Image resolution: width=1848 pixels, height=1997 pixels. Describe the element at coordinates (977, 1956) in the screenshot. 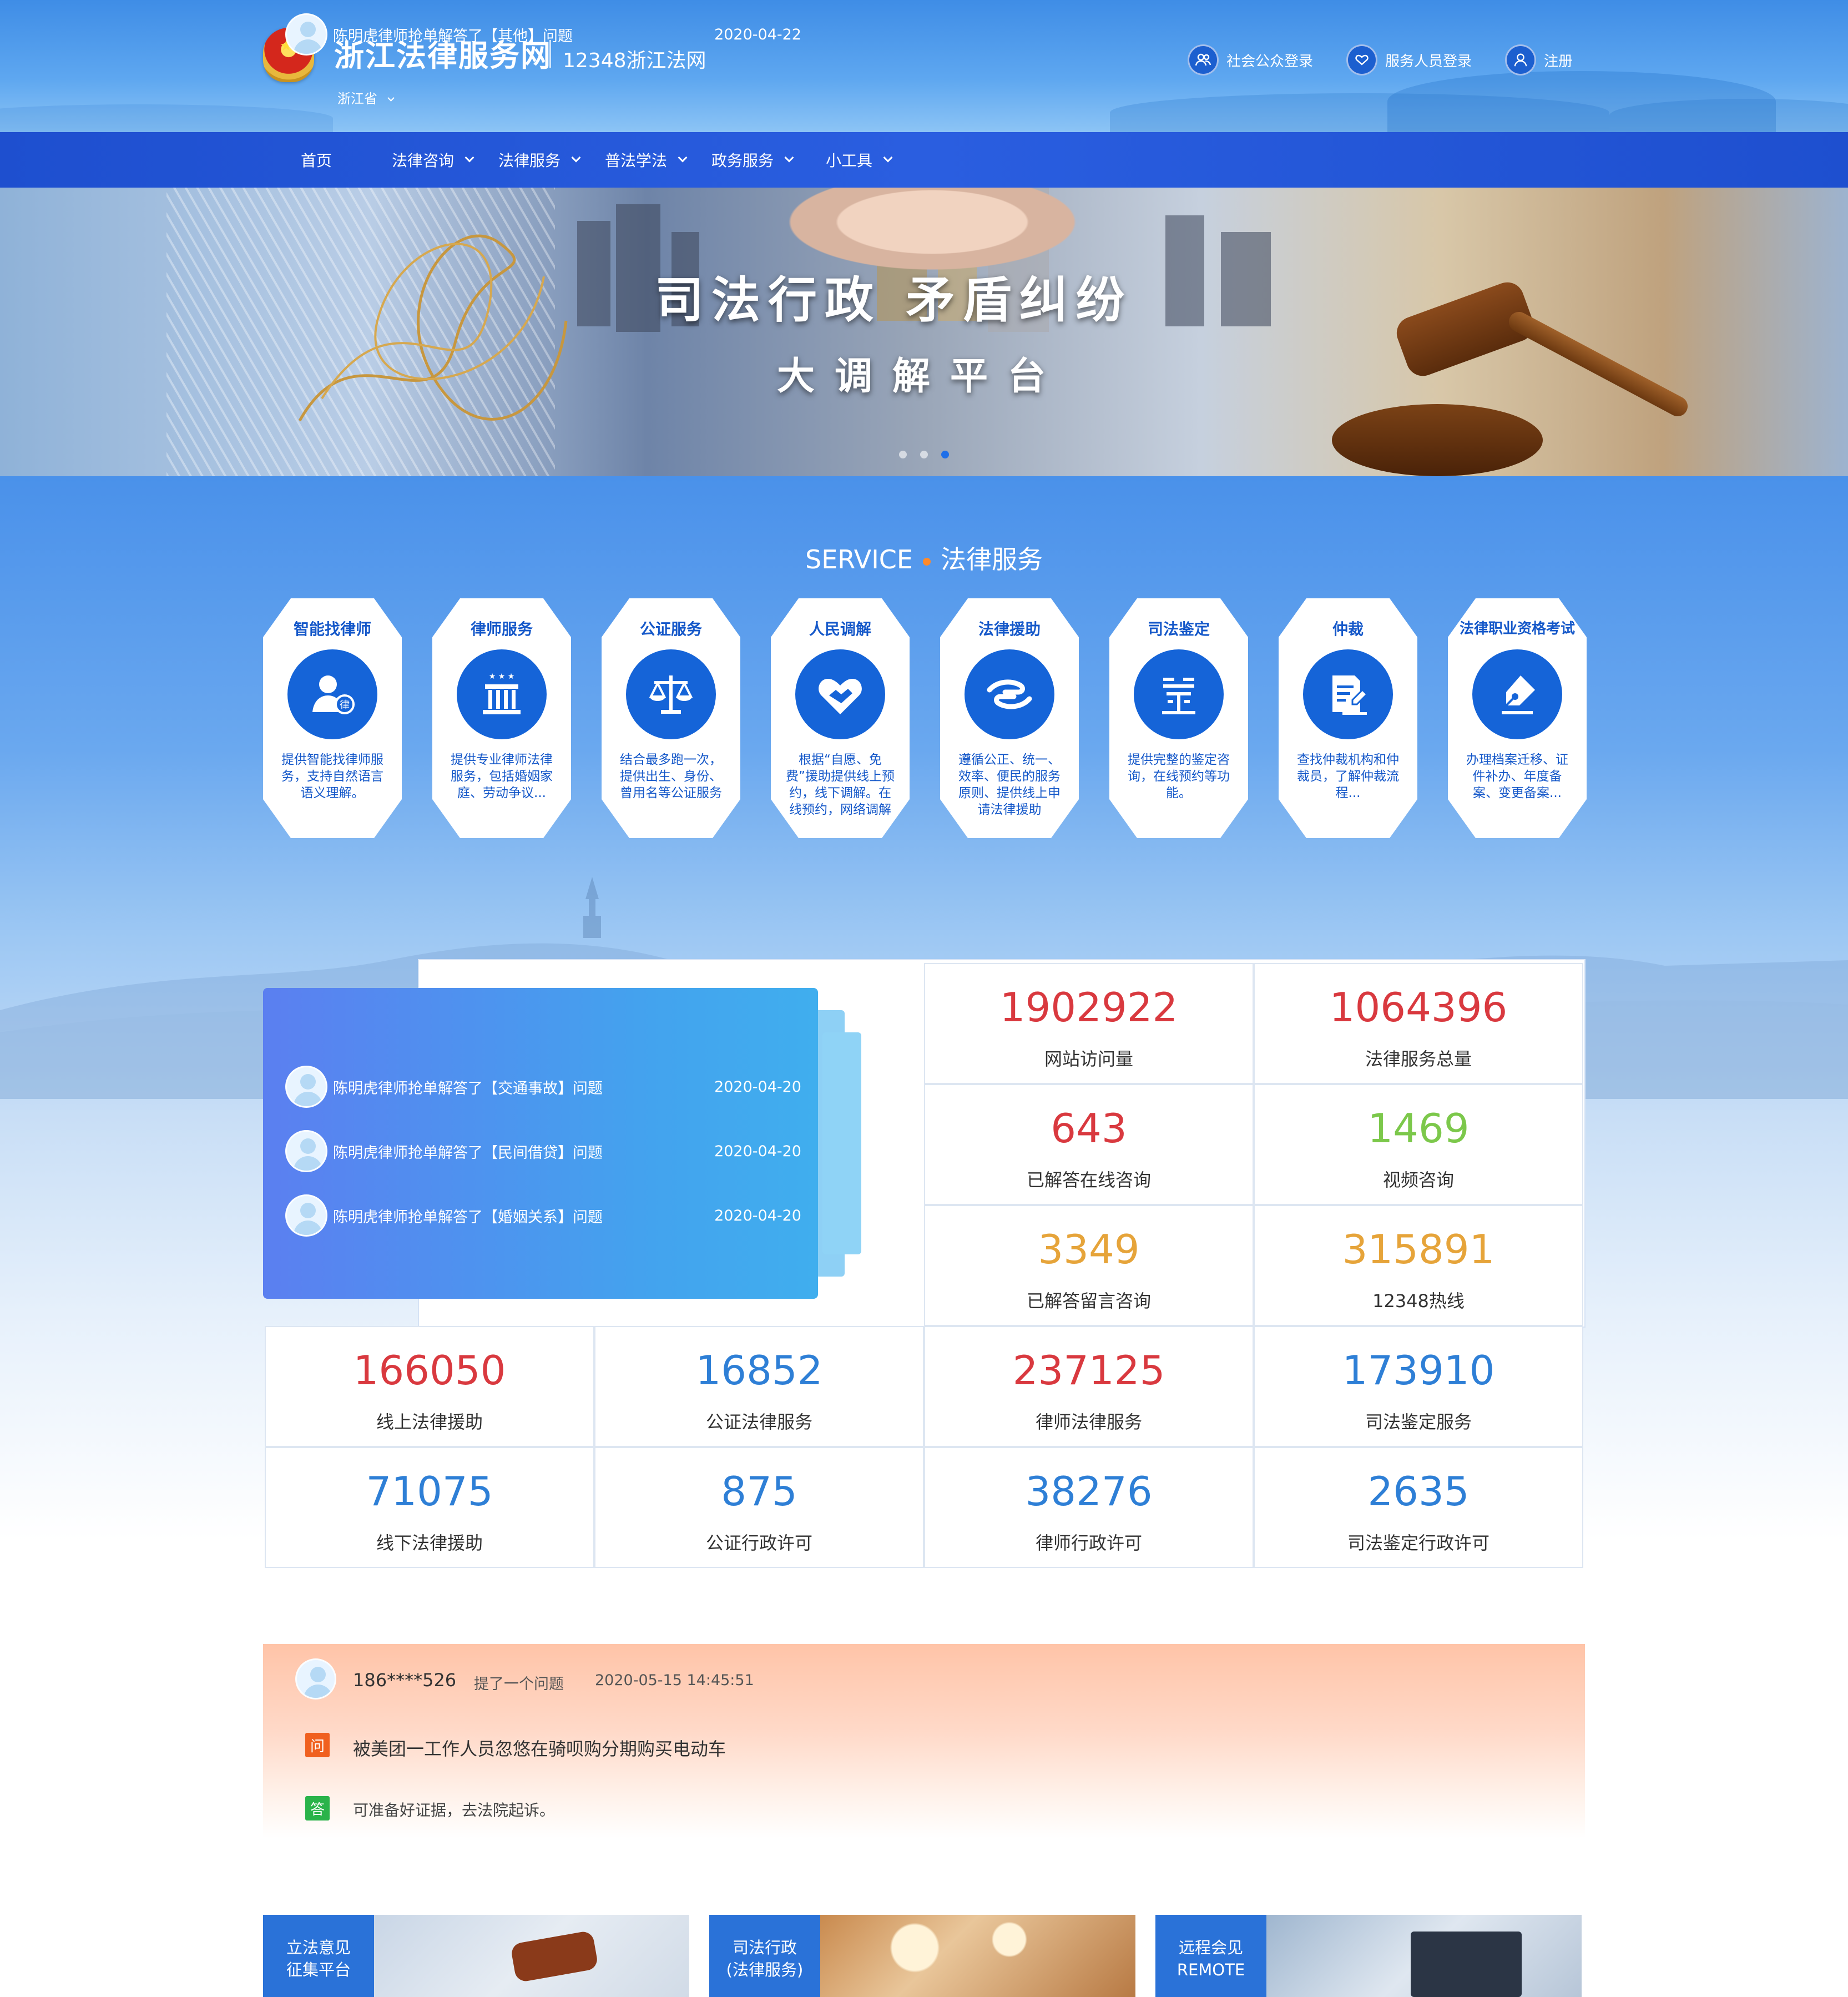

I see `office-photo` at that location.